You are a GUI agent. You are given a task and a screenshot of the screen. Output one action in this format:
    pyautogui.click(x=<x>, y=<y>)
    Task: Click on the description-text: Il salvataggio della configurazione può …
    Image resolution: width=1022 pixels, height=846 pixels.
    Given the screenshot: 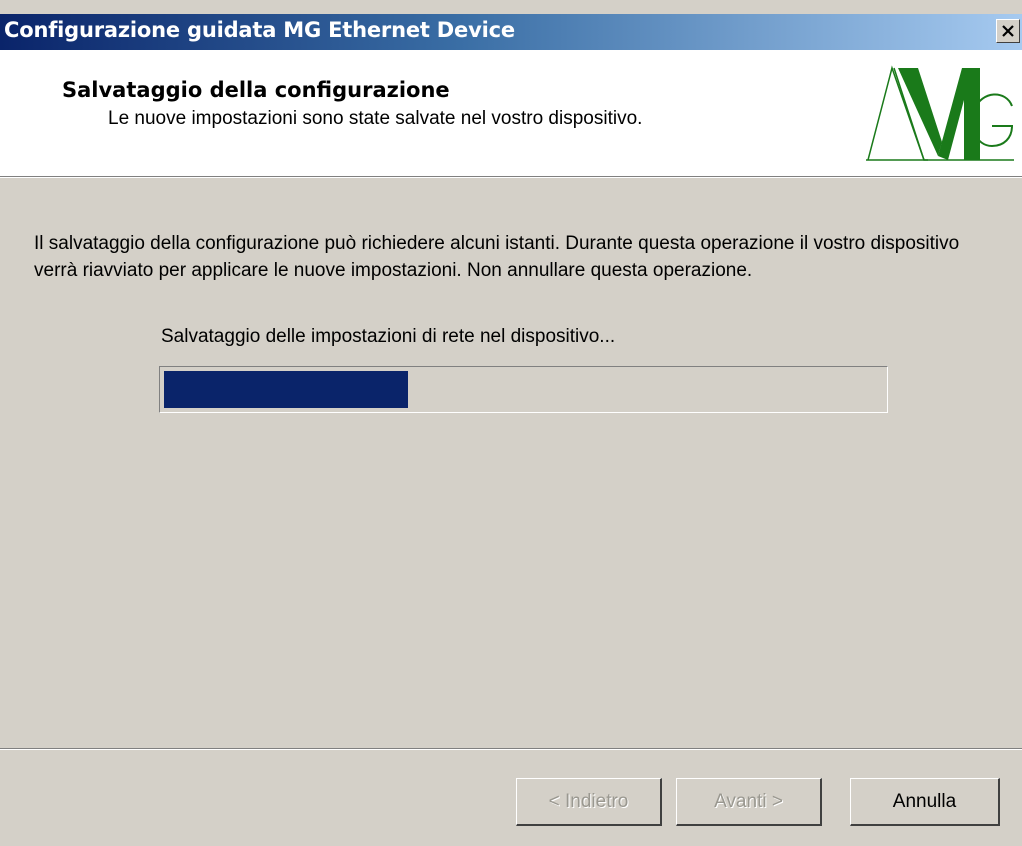 What is the action you would take?
    pyautogui.click(x=497, y=257)
    